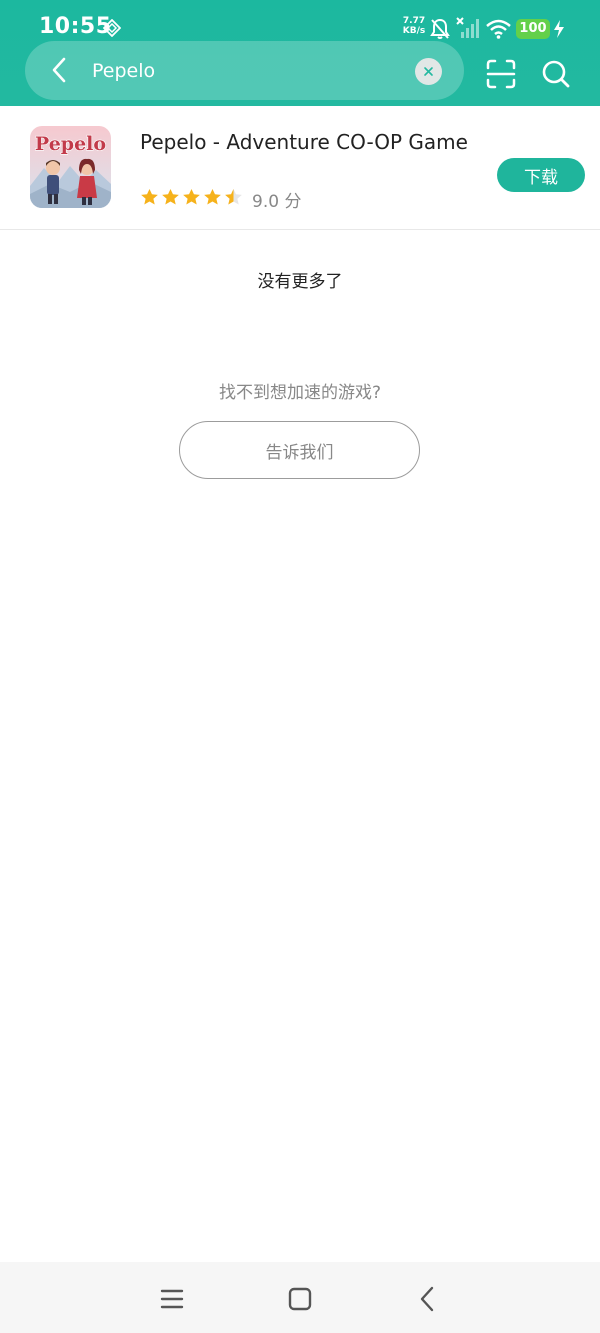 The height and width of the screenshot is (1333, 600). I want to click on network-speed-value: 7.77, so click(414, 21).